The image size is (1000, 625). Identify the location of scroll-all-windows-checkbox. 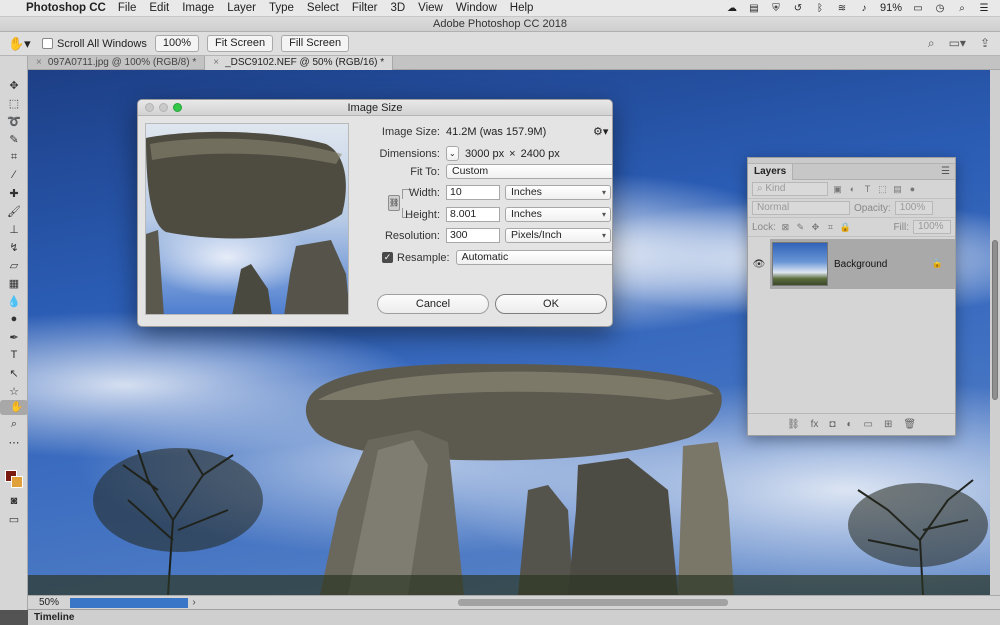
(47, 43).